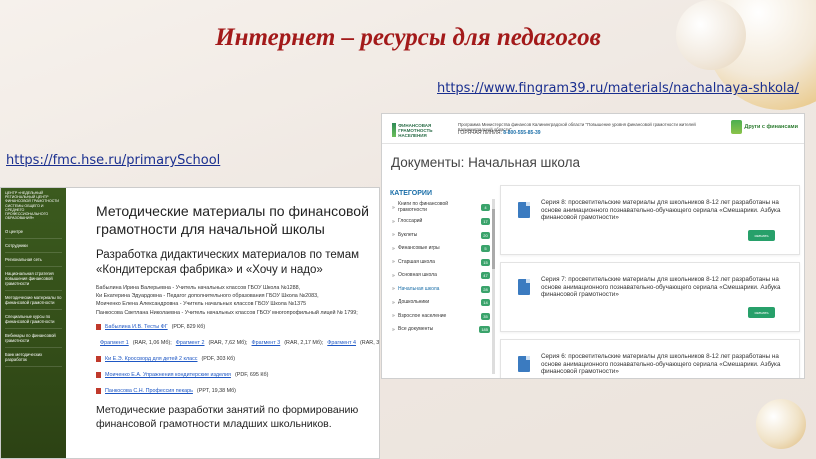  I want to click on scrollbar, so click(493, 286).